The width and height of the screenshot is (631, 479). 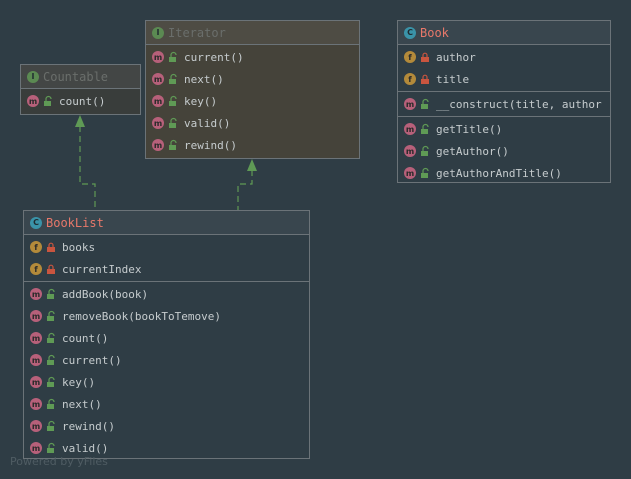 What do you see at coordinates (79, 382) in the screenshot?
I see `method-label: key()` at bounding box center [79, 382].